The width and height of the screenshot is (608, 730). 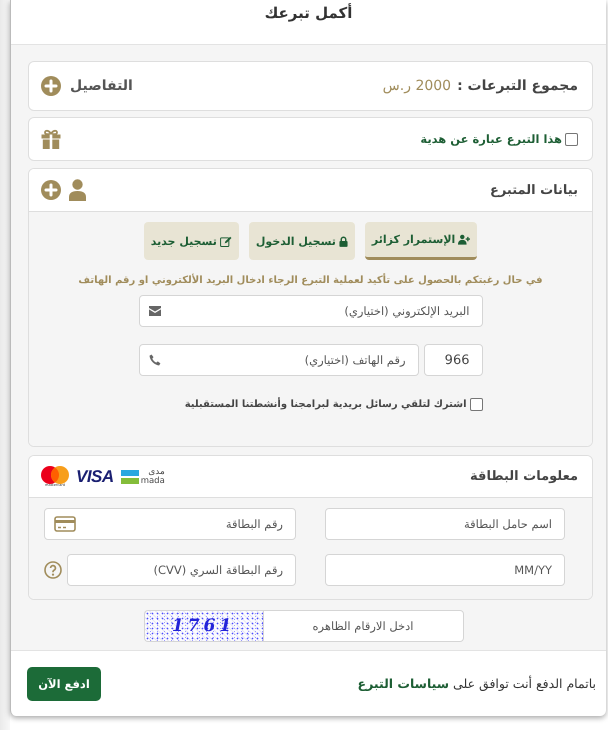 I want to click on total-amount: 2000 ر.س, so click(x=417, y=86).